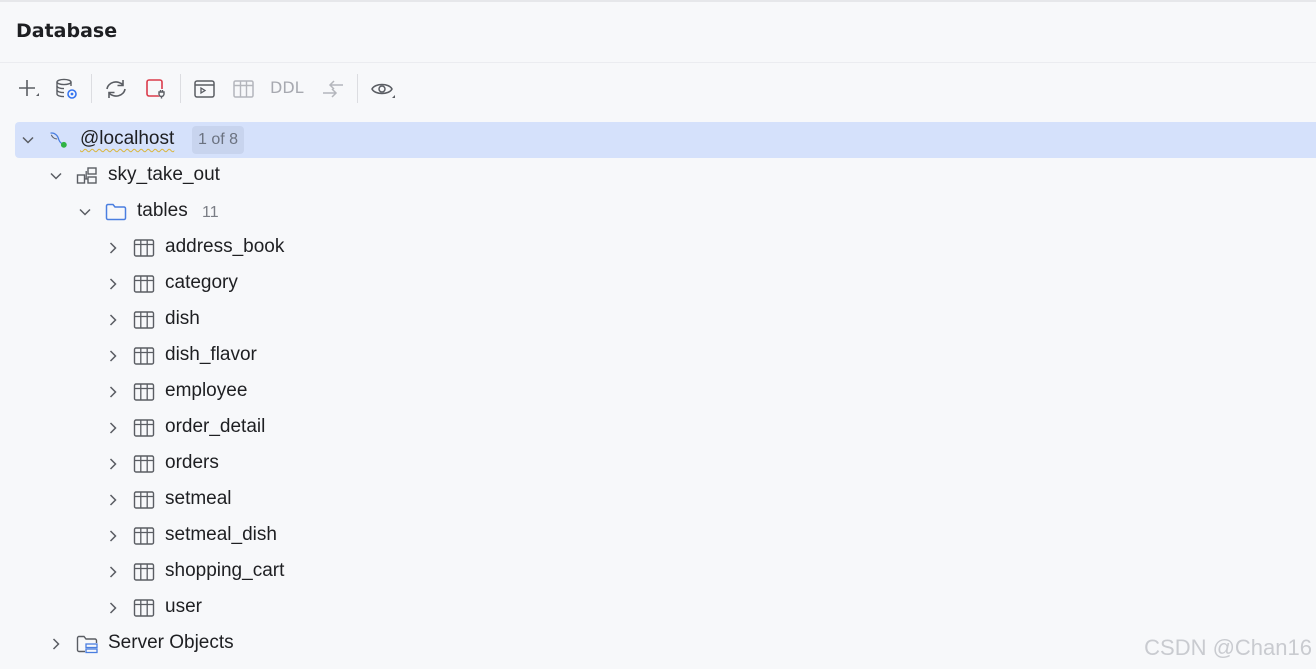 The width and height of the screenshot is (1316, 669). I want to click on mysql-dolphin-icon, so click(58, 140).